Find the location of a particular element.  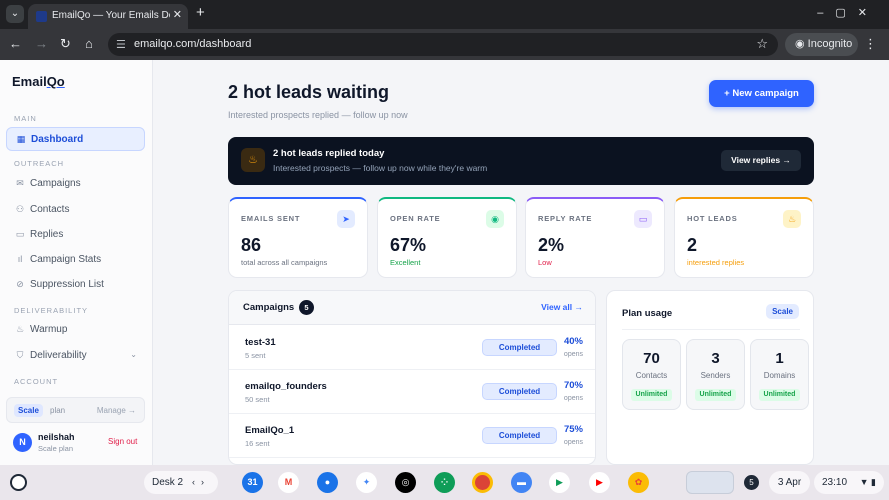

section-label-outreach: OUTREACH is located at coordinates (39, 163).